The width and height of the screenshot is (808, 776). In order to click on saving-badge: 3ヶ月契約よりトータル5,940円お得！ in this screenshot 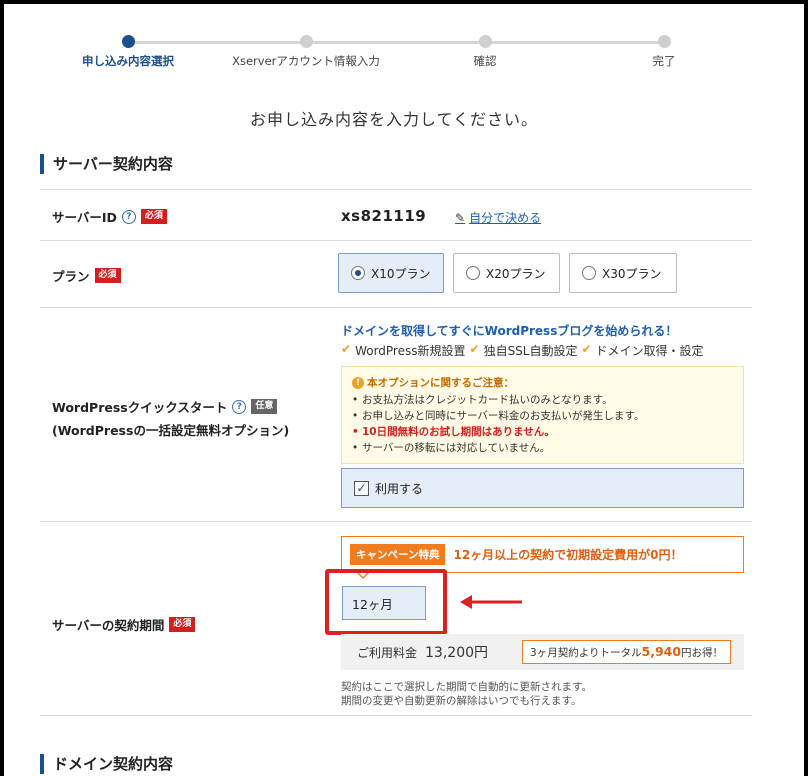, I will do `click(627, 652)`.